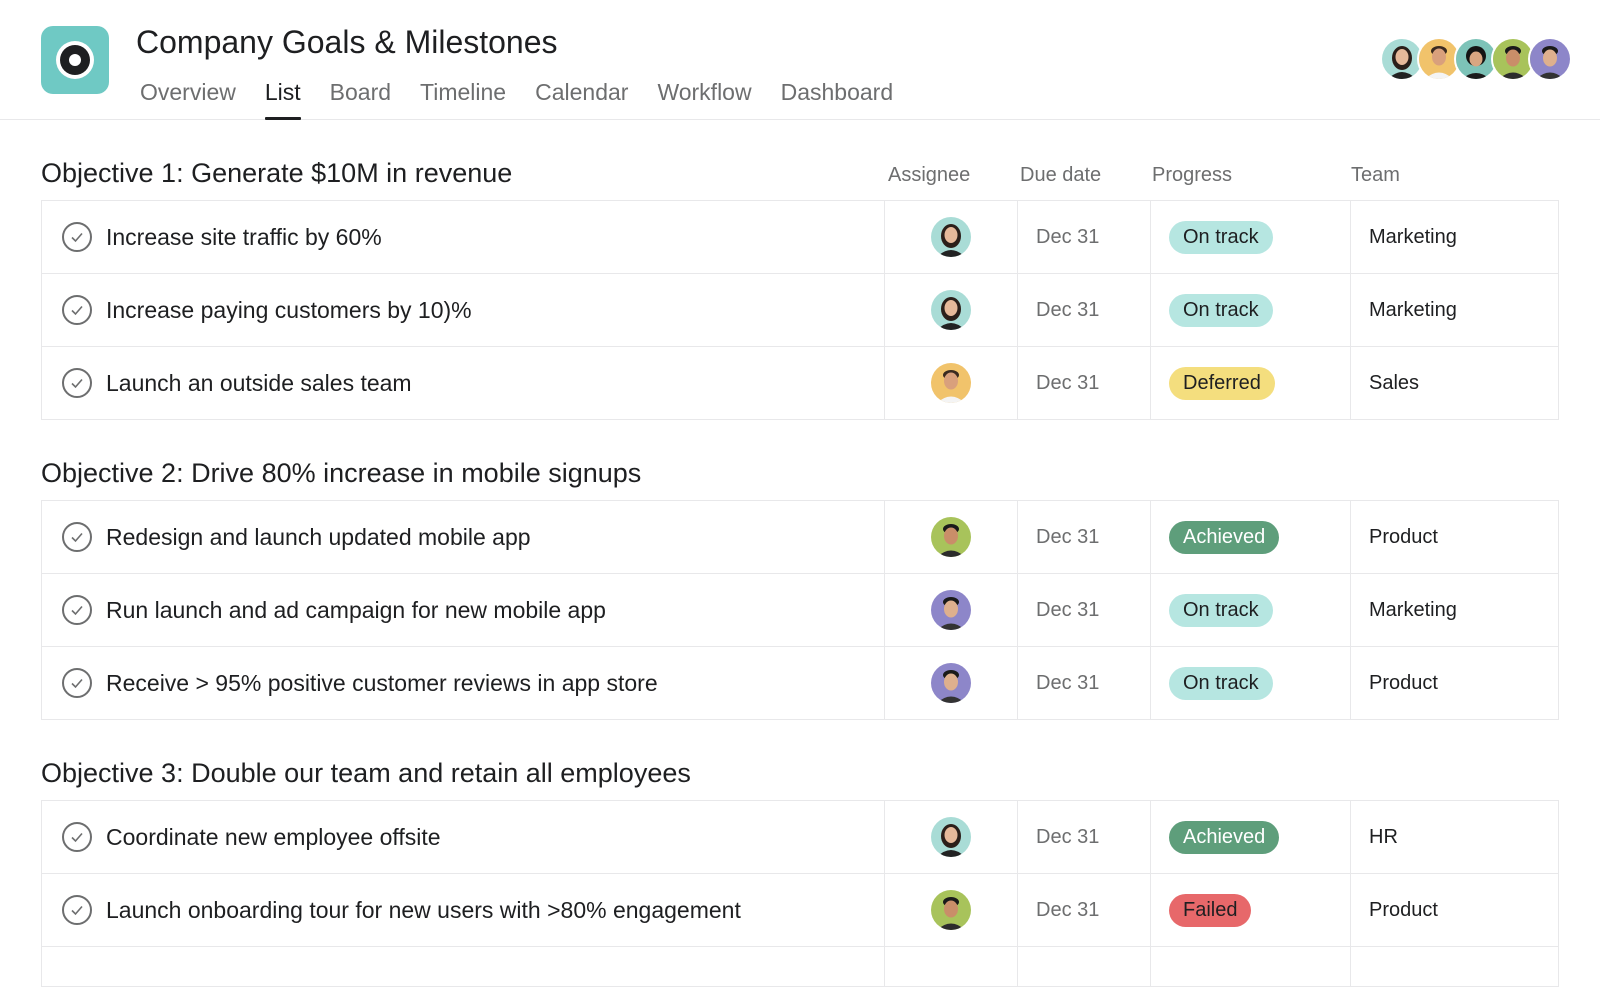 The image size is (1600, 987). Describe the element at coordinates (929, 175) in the screenshot. I see `column-header-assignee: Assignee` at that location.